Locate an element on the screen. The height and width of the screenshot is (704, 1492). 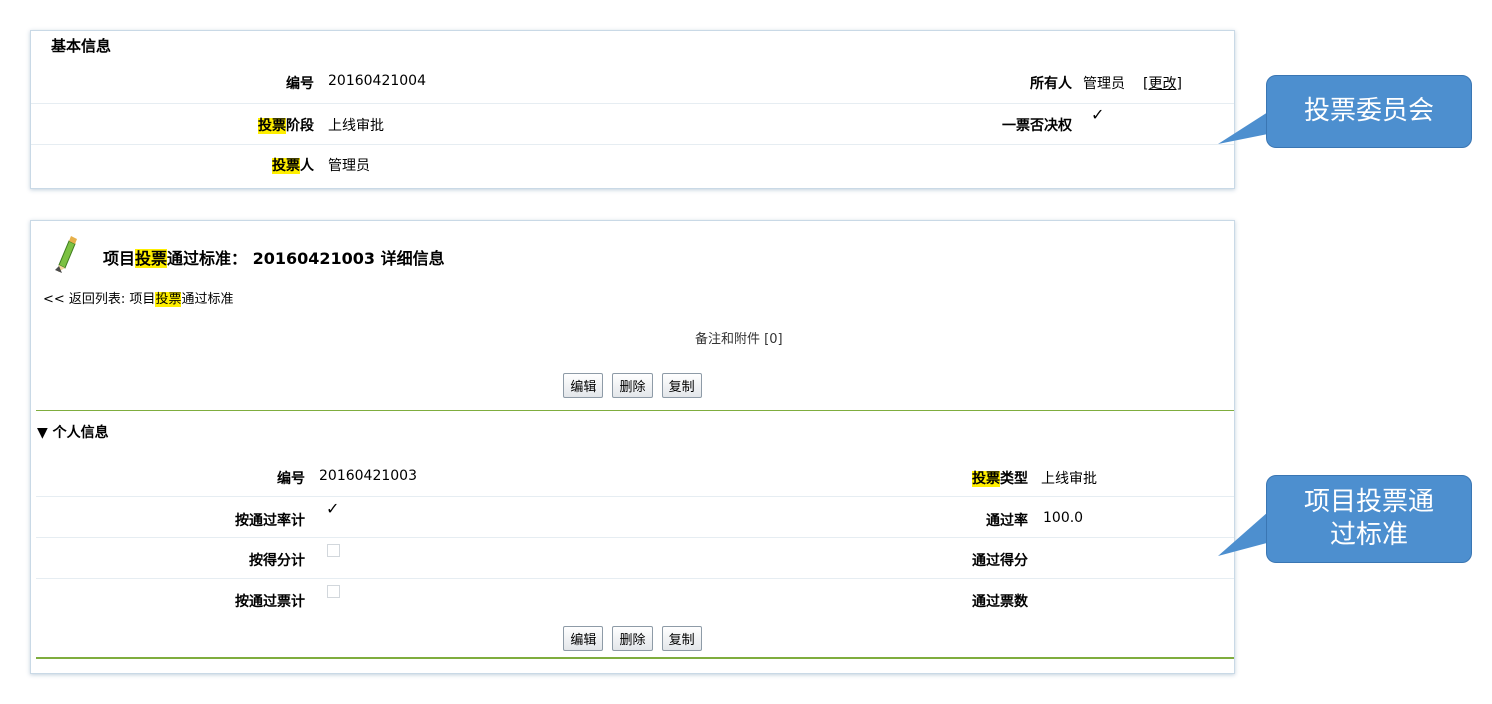
callout-vote-committee: 投票委员会 is located at coordinates (1369, 111).